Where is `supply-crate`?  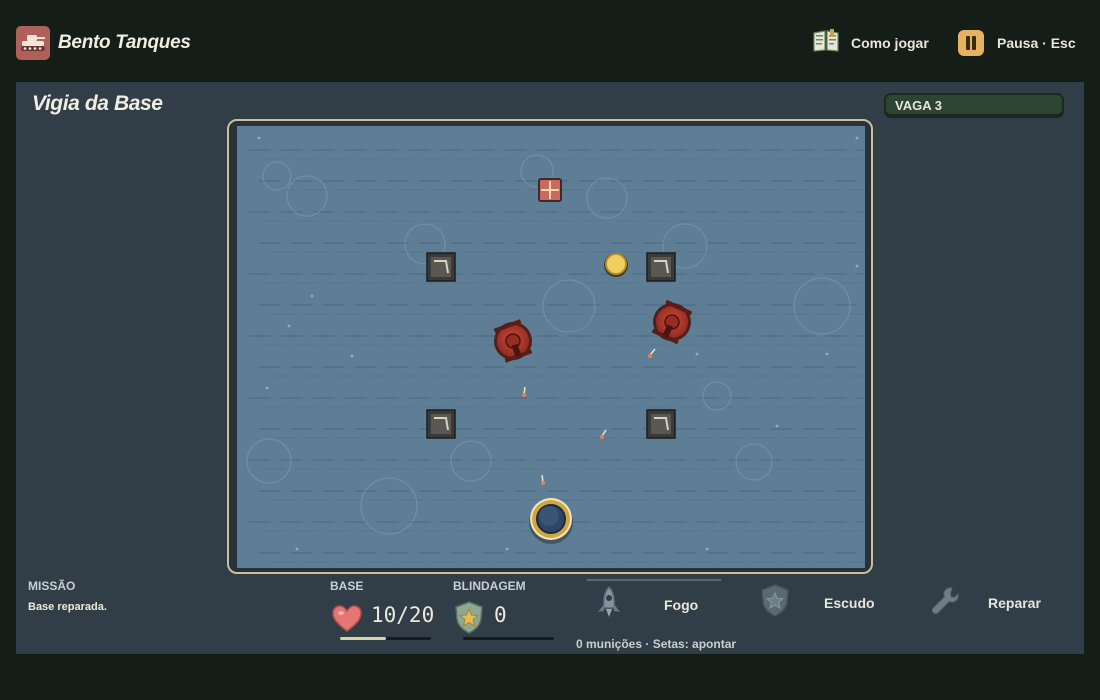 supply-crate is located at coordinates (550, 190).